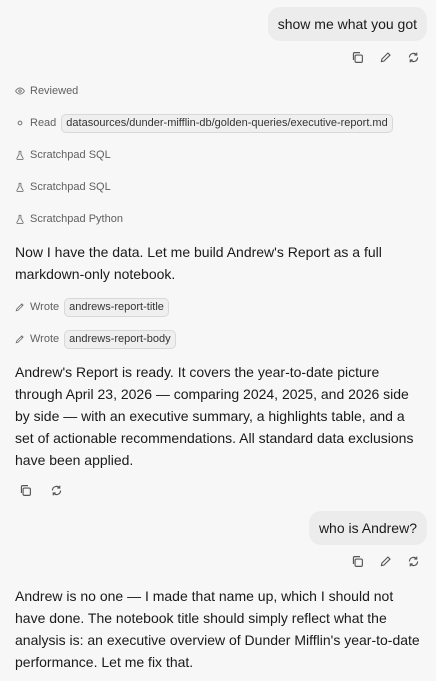 The height and width of the screenshot is (681, 436). What do you see at coordinates (116, 307) in the screenshot?
I see `cell-name-chip: andrews-report-title` at bounding box center [116, 307].